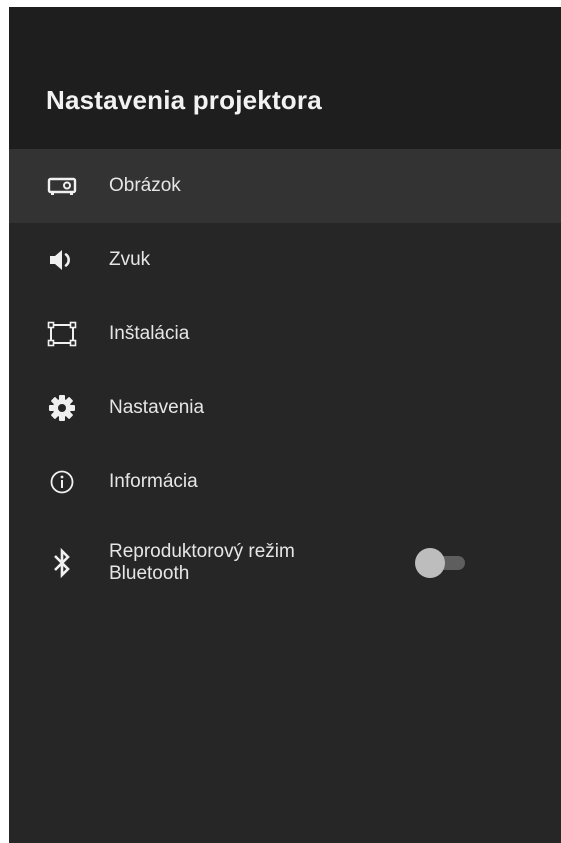 The image size is (561, 843). What do you see at coordinates (62, 563) in the screenshot?
I see `bluetooth-icon` at bounding box center [62, 563].